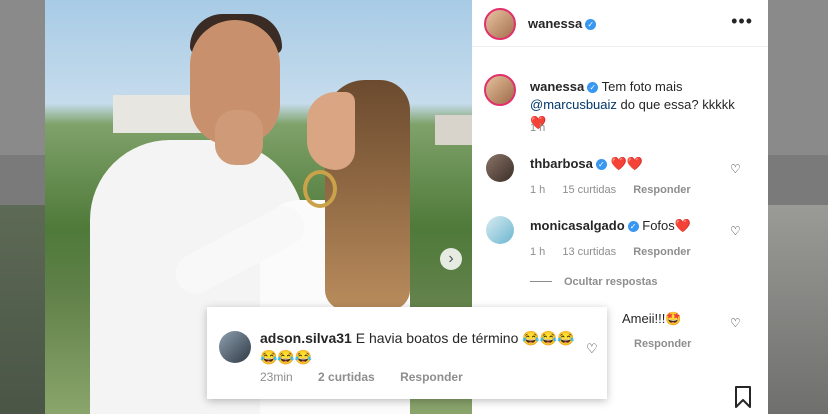  I want to click on caption-text-after: do que essa? kkkkk, so click(677, 104).